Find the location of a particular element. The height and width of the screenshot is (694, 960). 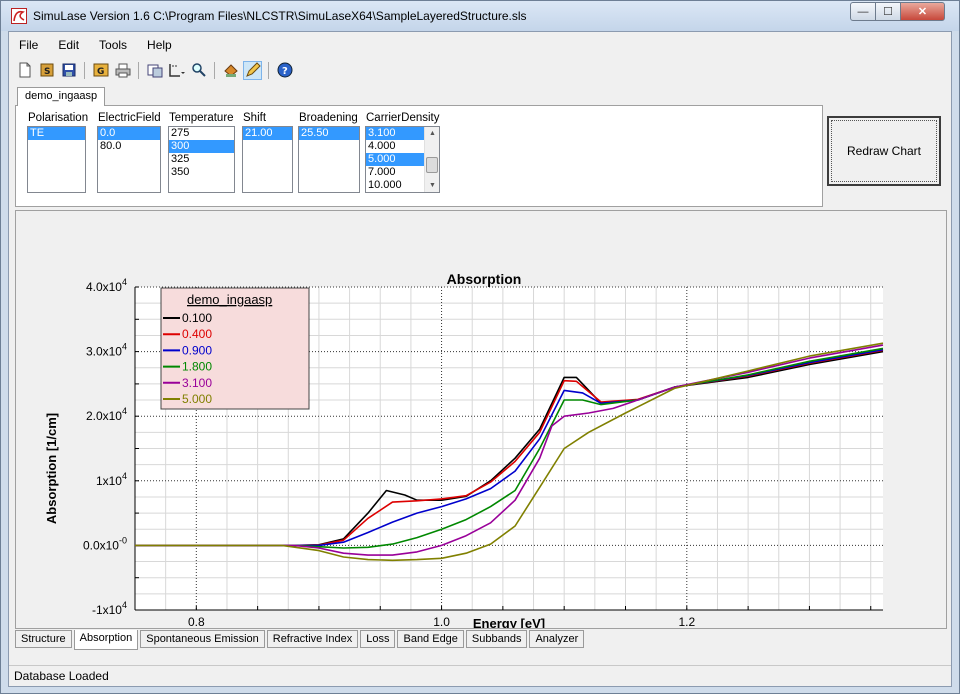

calculate-icon: G is located at coordinates (100, 70).